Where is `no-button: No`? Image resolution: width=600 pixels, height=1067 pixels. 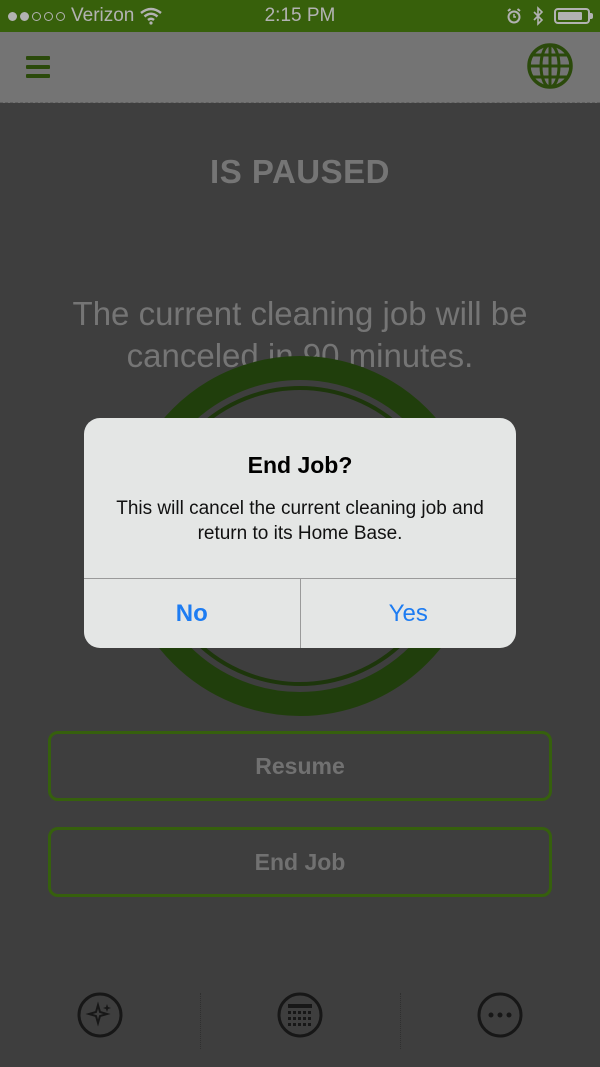
no-button: No is located at coordinates (192, 613).